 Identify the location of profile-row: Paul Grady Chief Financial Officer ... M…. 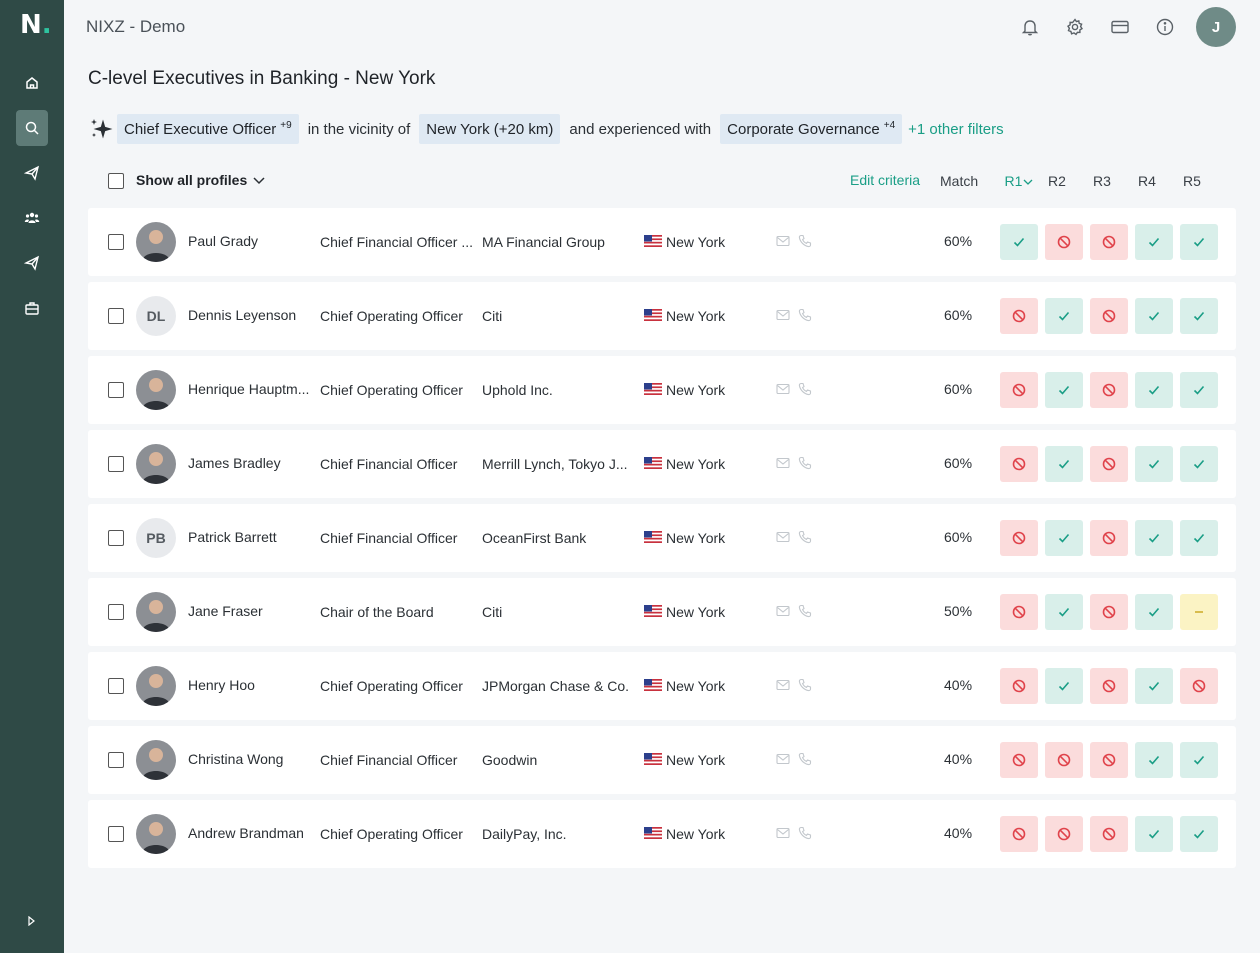
(662, 242).